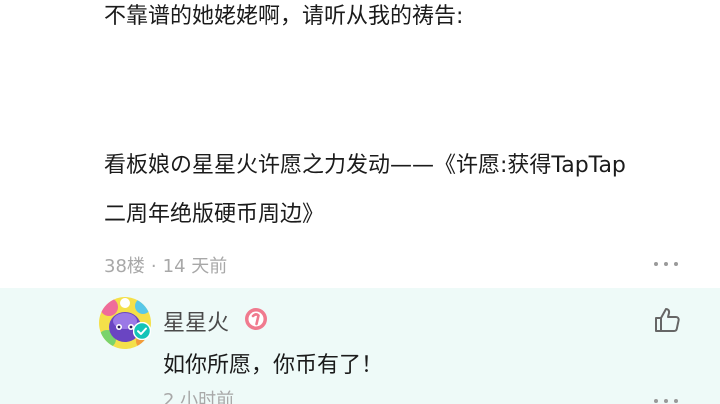 This screenshot has width=720, height=404. Describe the element at coordinates (256, 319) in the screenshot. I see `staff-badge-icon` at that location.